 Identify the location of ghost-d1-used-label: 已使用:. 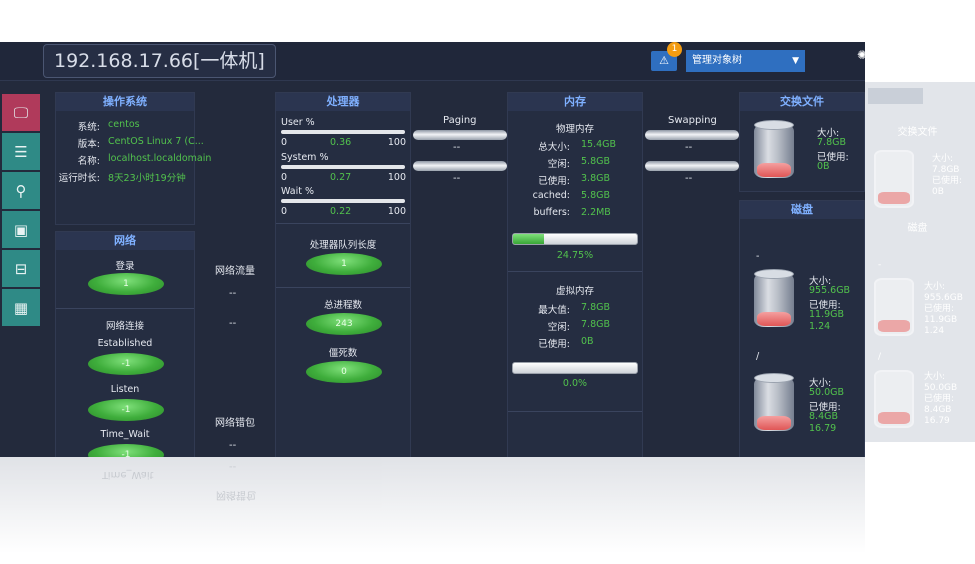
(939, 309).